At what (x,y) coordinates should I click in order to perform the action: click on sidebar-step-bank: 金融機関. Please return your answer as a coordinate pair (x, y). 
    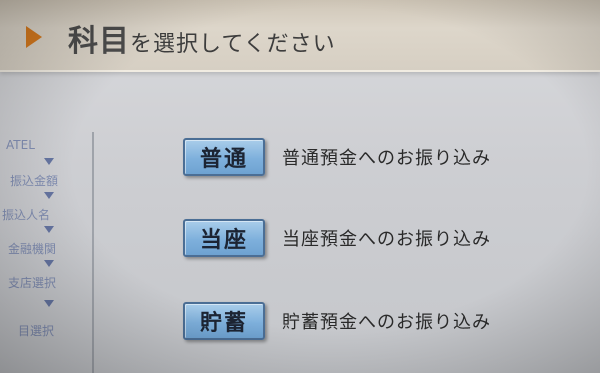
    Looking at the image, I should click on (32, 249).